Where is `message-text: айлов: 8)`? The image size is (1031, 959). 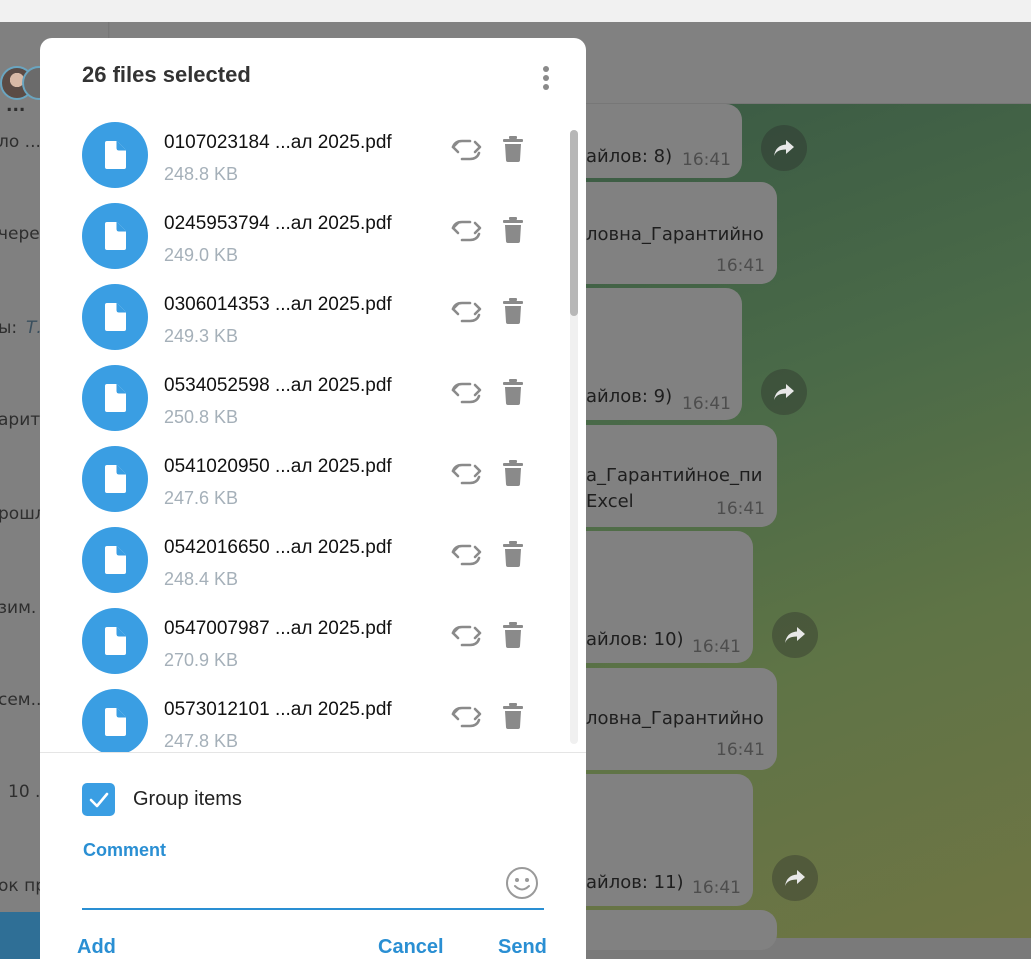 message-text: айлов: 8) is located at coordinates (629, 156).